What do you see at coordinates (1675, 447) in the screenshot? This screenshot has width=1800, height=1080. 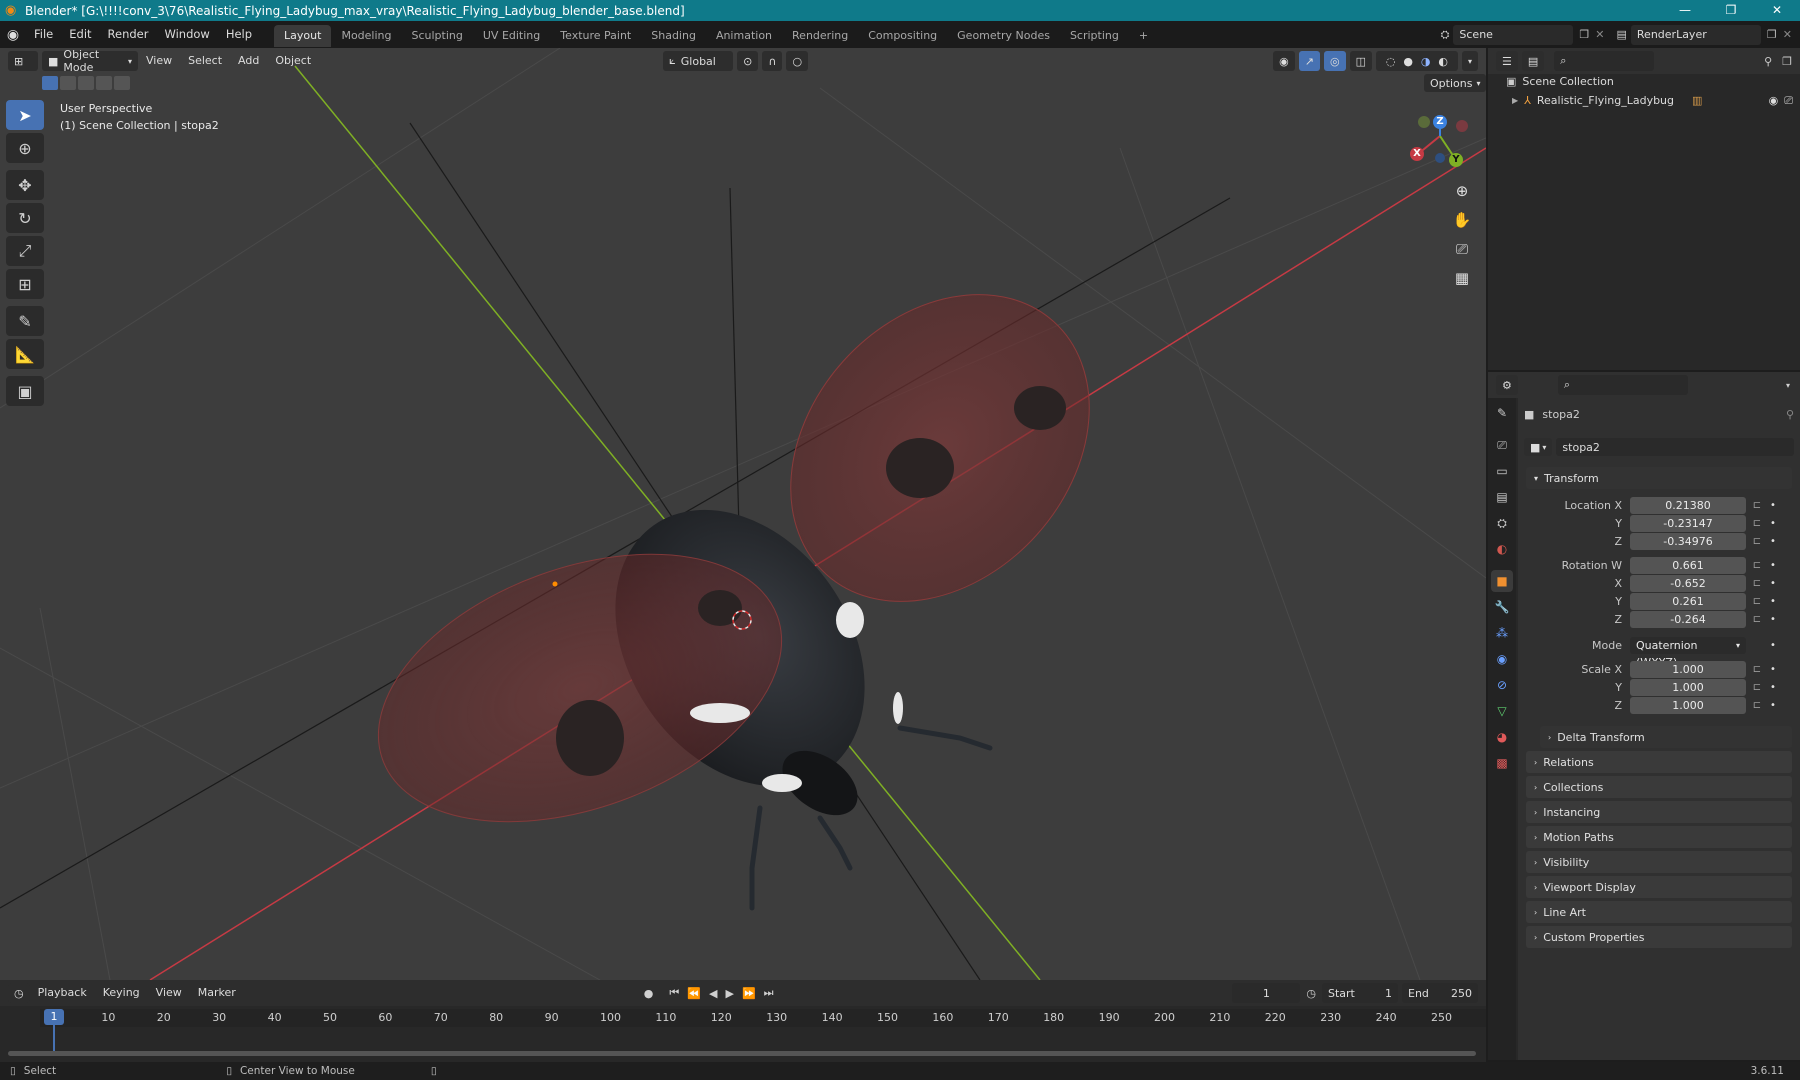 I see `object-name-field: stopa2` at bounding box center [1675, 447].